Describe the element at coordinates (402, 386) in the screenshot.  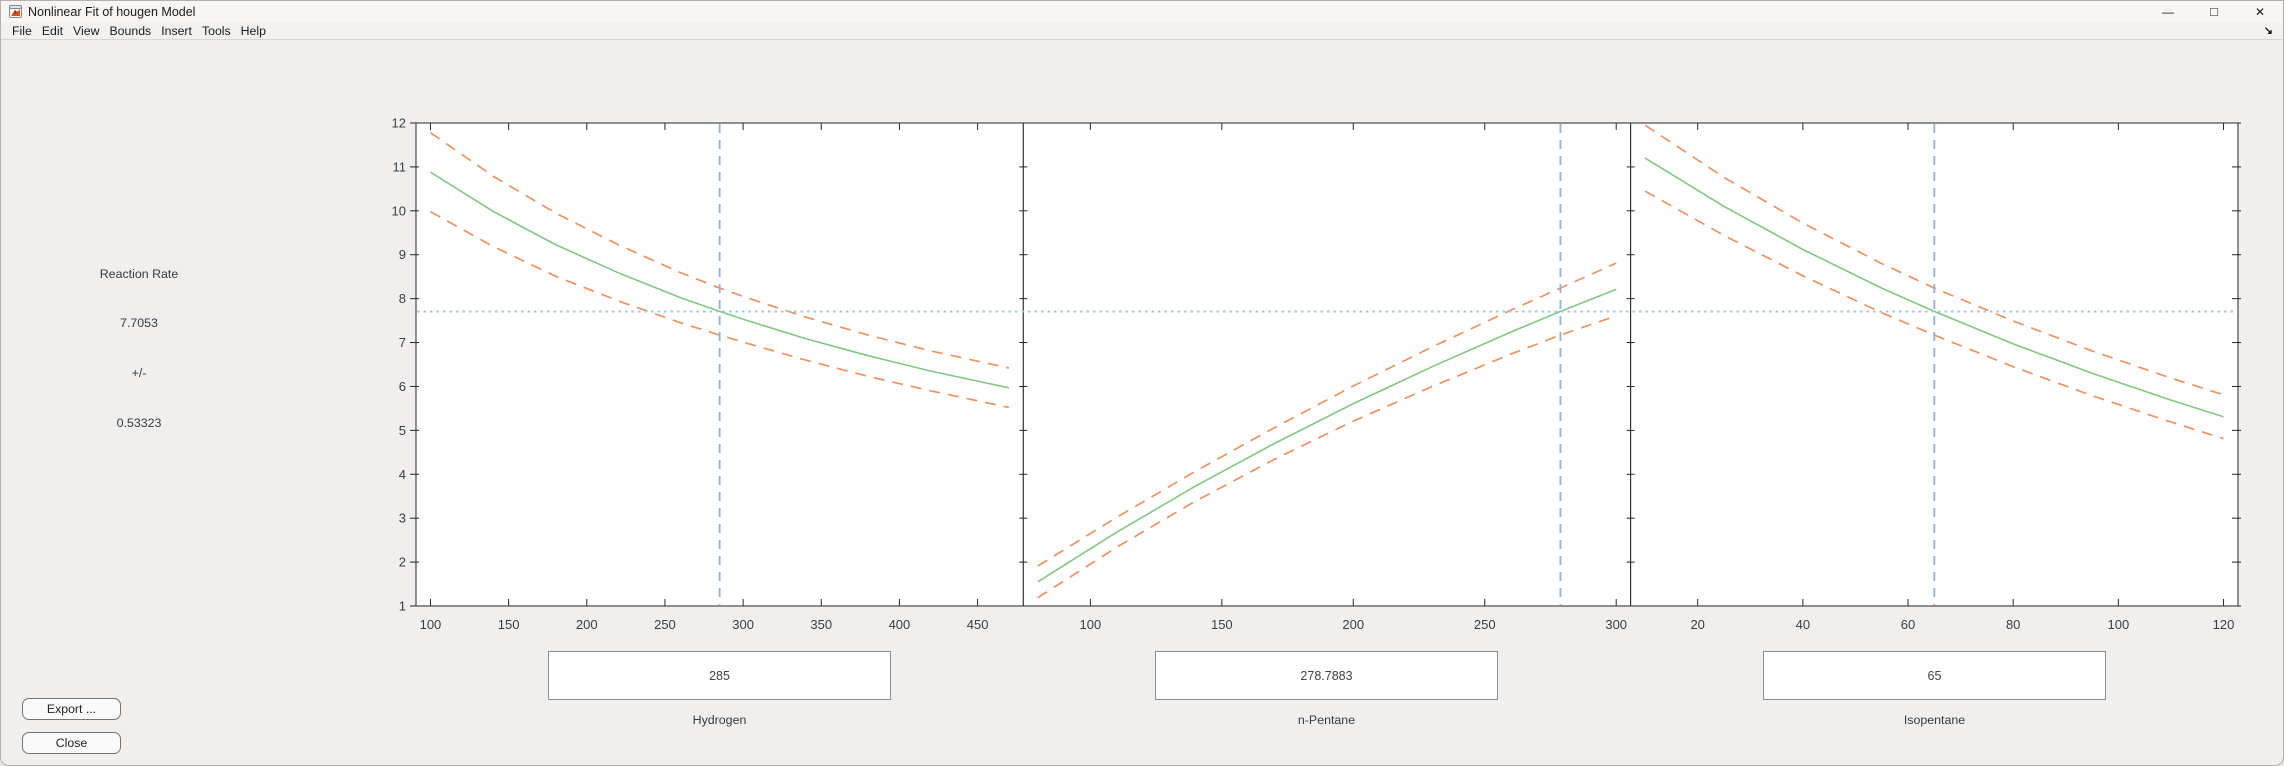
I see `tick-label: 6` at that location.